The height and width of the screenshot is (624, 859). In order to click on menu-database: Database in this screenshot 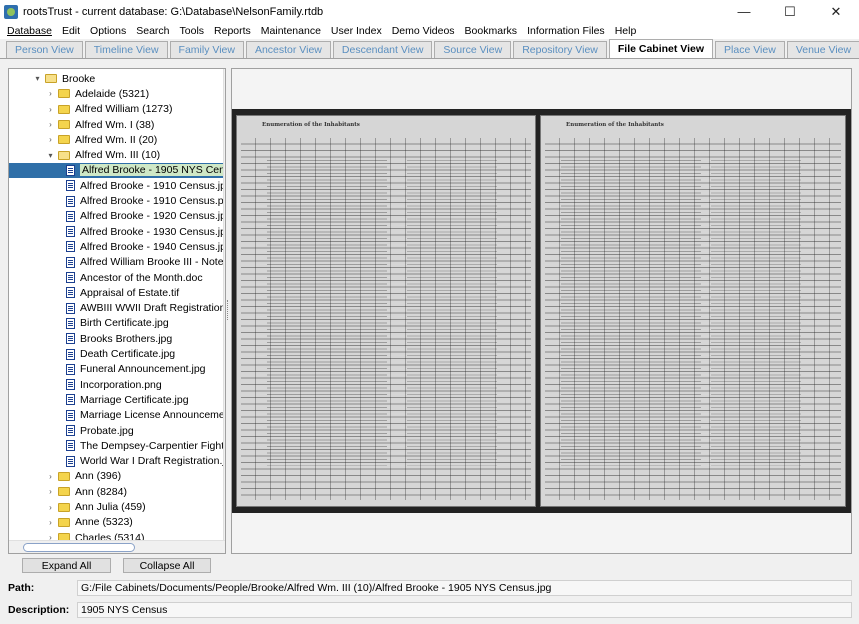, I will do `click(29, 31)`.